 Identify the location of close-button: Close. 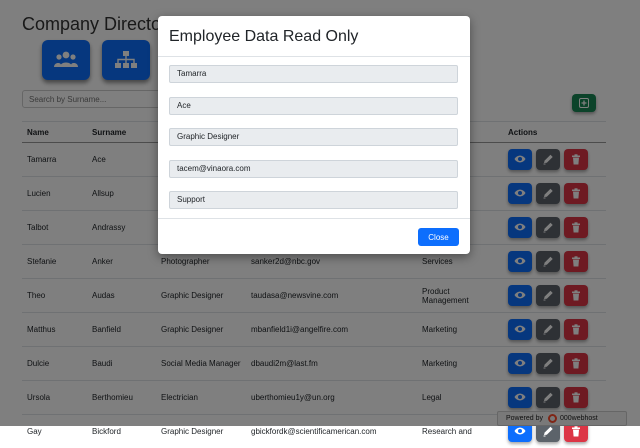
(438, 237).